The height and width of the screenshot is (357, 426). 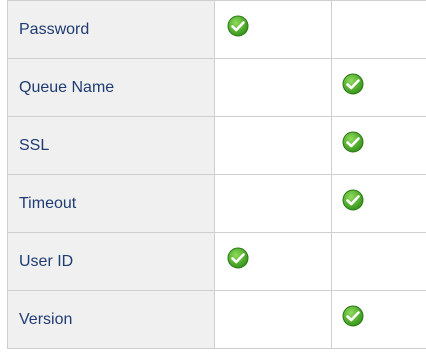 I want to click on row-label: SSL, so click(x=111, y=145).